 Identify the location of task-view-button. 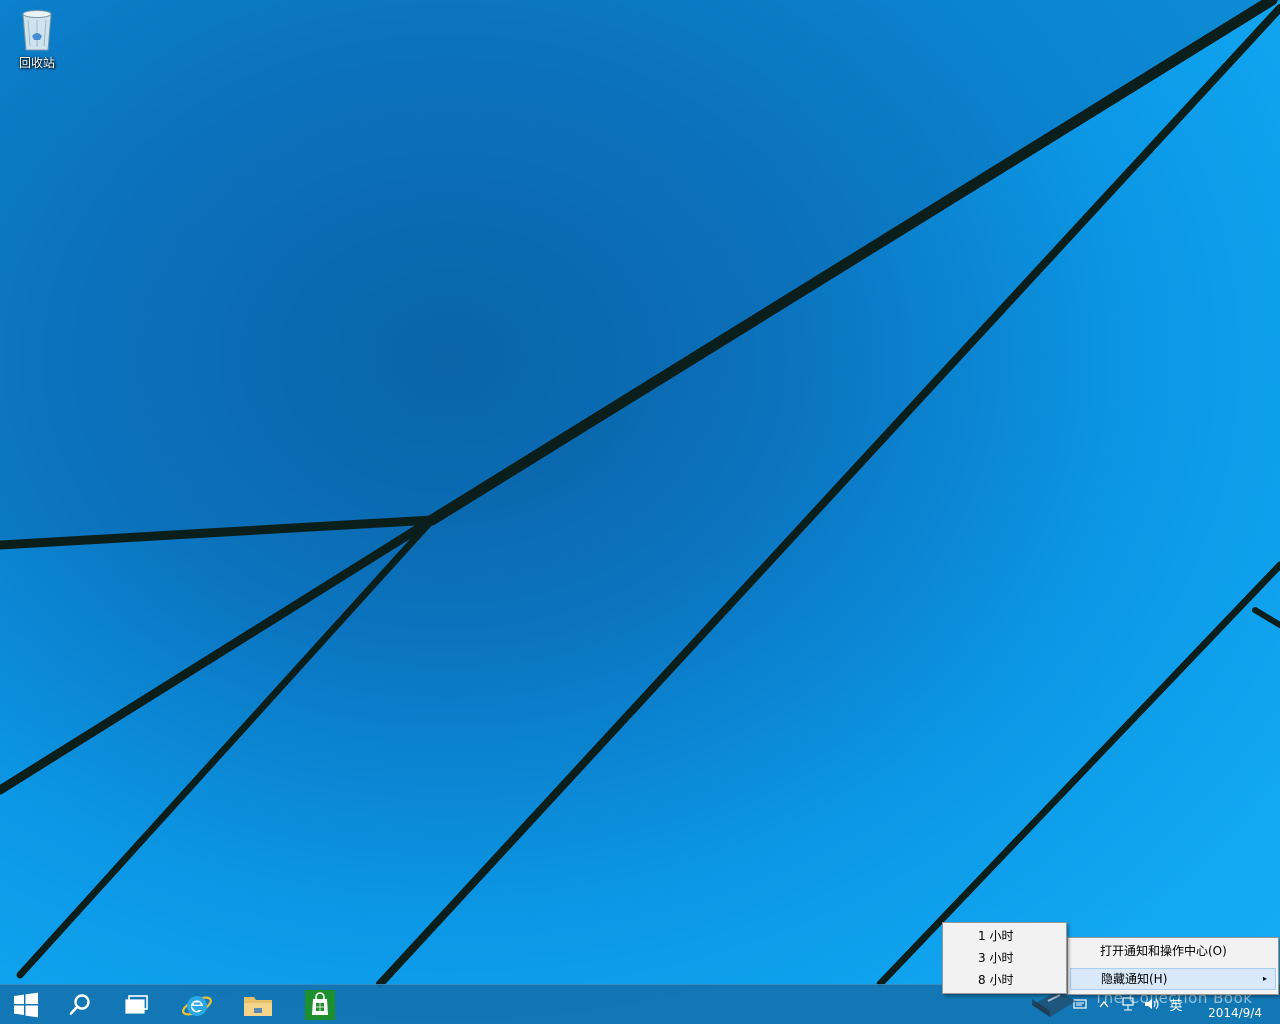
(137, 1004).